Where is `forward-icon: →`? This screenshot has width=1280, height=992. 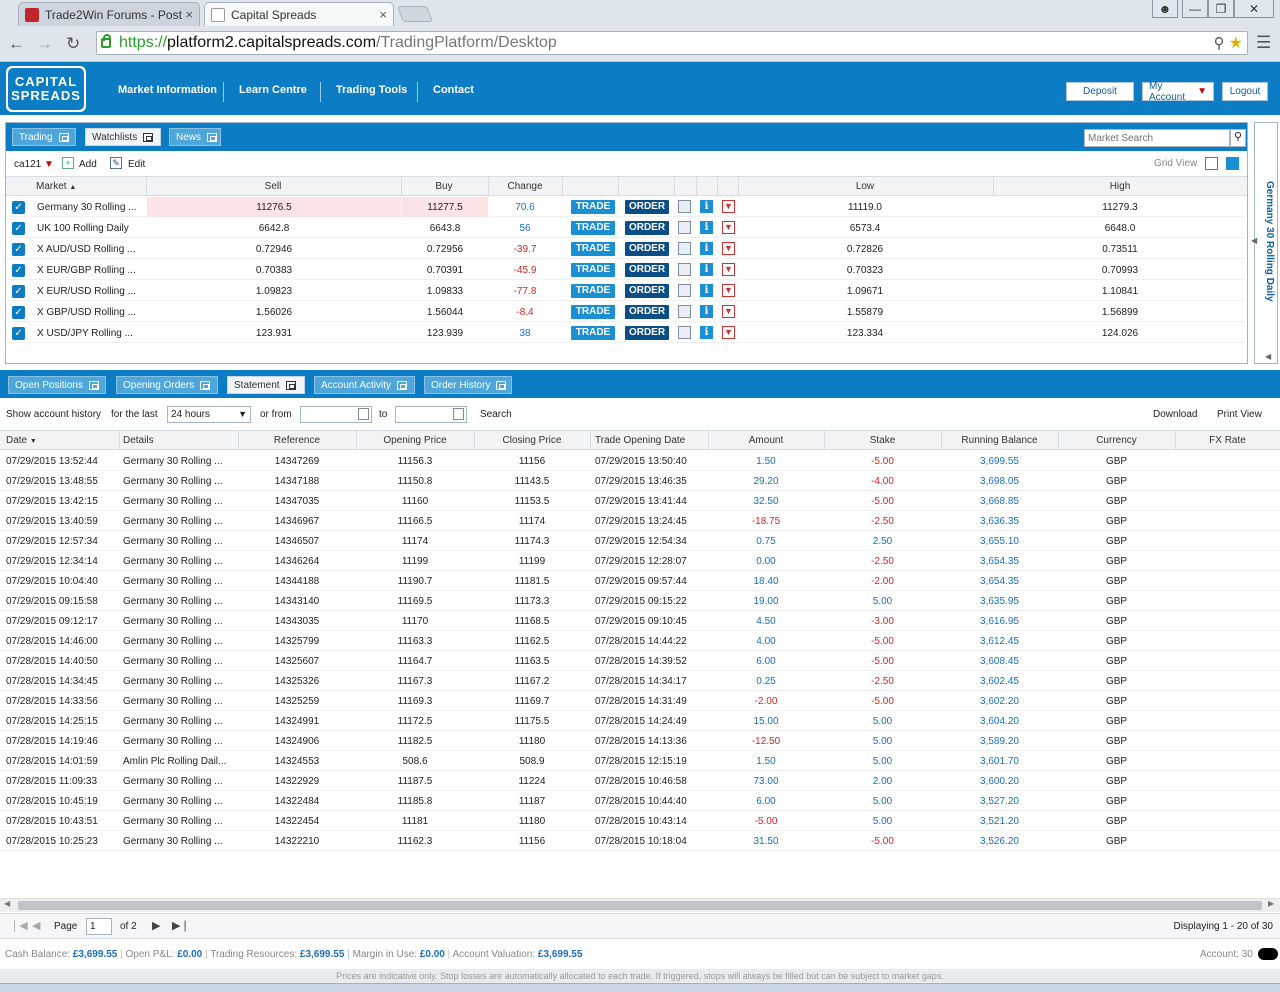
forward-icon: → is located at coordinates (44, 44).